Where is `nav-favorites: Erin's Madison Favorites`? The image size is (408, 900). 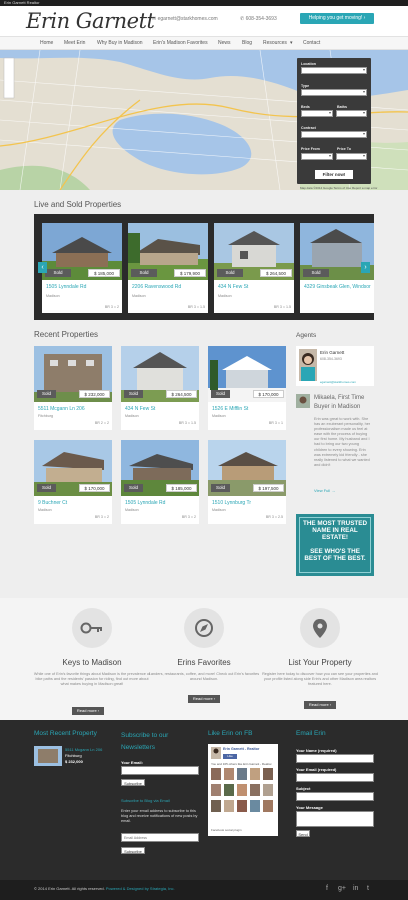
nav-favorites: Erin's Madison Favorites is located at coordinates (180, 43).